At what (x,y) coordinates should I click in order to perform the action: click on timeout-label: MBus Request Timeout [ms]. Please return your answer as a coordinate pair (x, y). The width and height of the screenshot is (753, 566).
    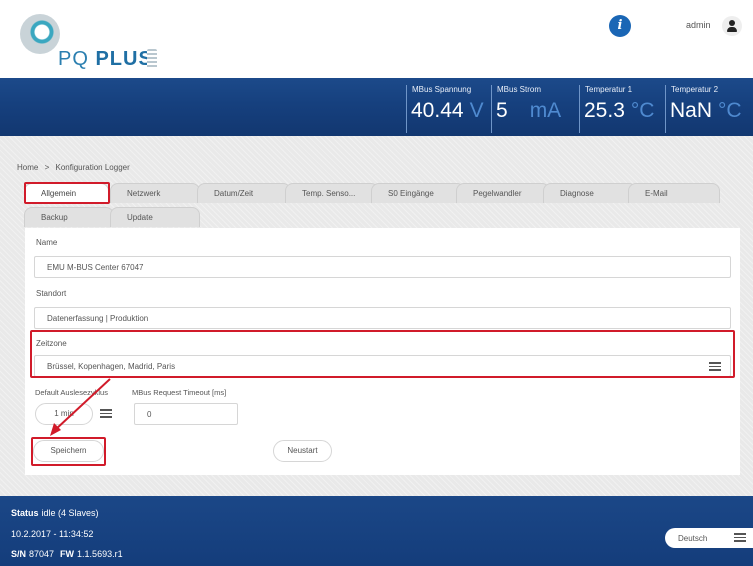
    Looking at the image, I should click on (179, 392).